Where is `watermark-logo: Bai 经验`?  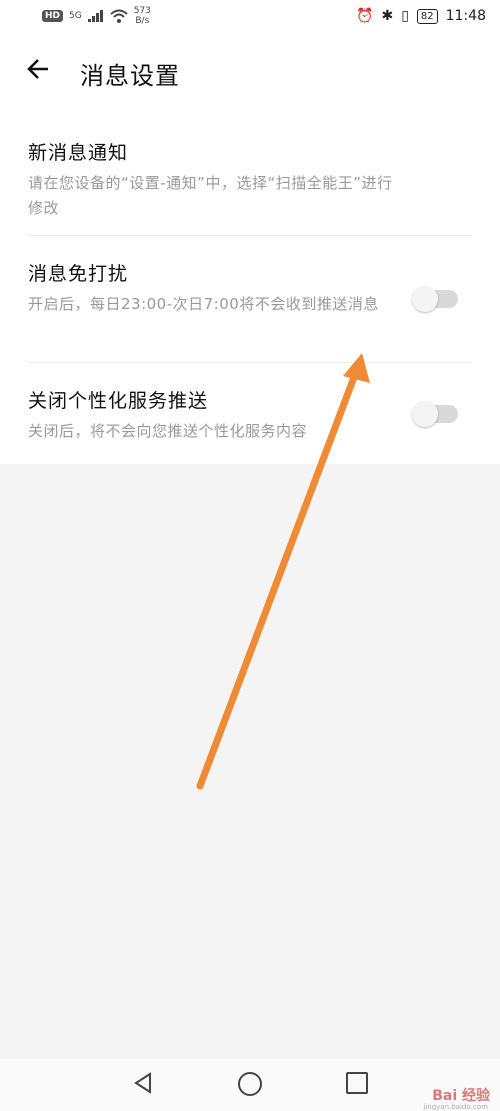 watermark-logo: Bai 经验 is located at coordinates (461, 1096).